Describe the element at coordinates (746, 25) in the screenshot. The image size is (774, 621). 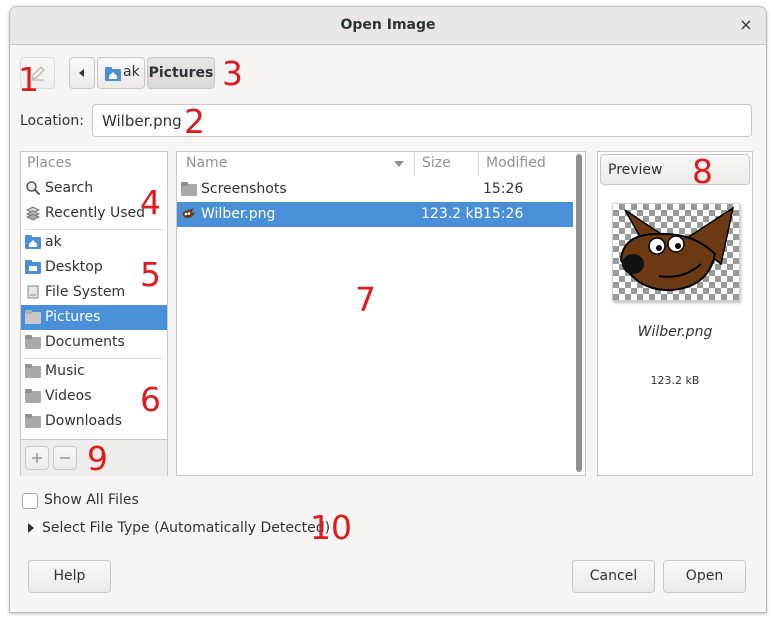
I see `close-icon: ×` at that location.